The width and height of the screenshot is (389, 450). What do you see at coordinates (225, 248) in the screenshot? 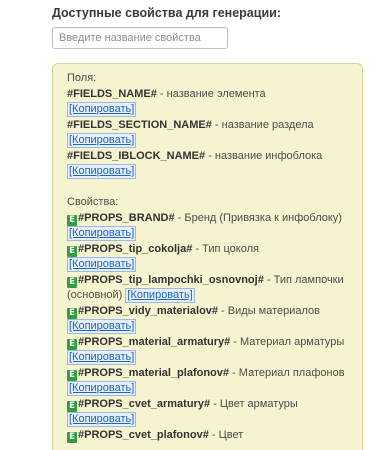
I see `property-description: - Тип цоколя` at bounding box center [225, 248].